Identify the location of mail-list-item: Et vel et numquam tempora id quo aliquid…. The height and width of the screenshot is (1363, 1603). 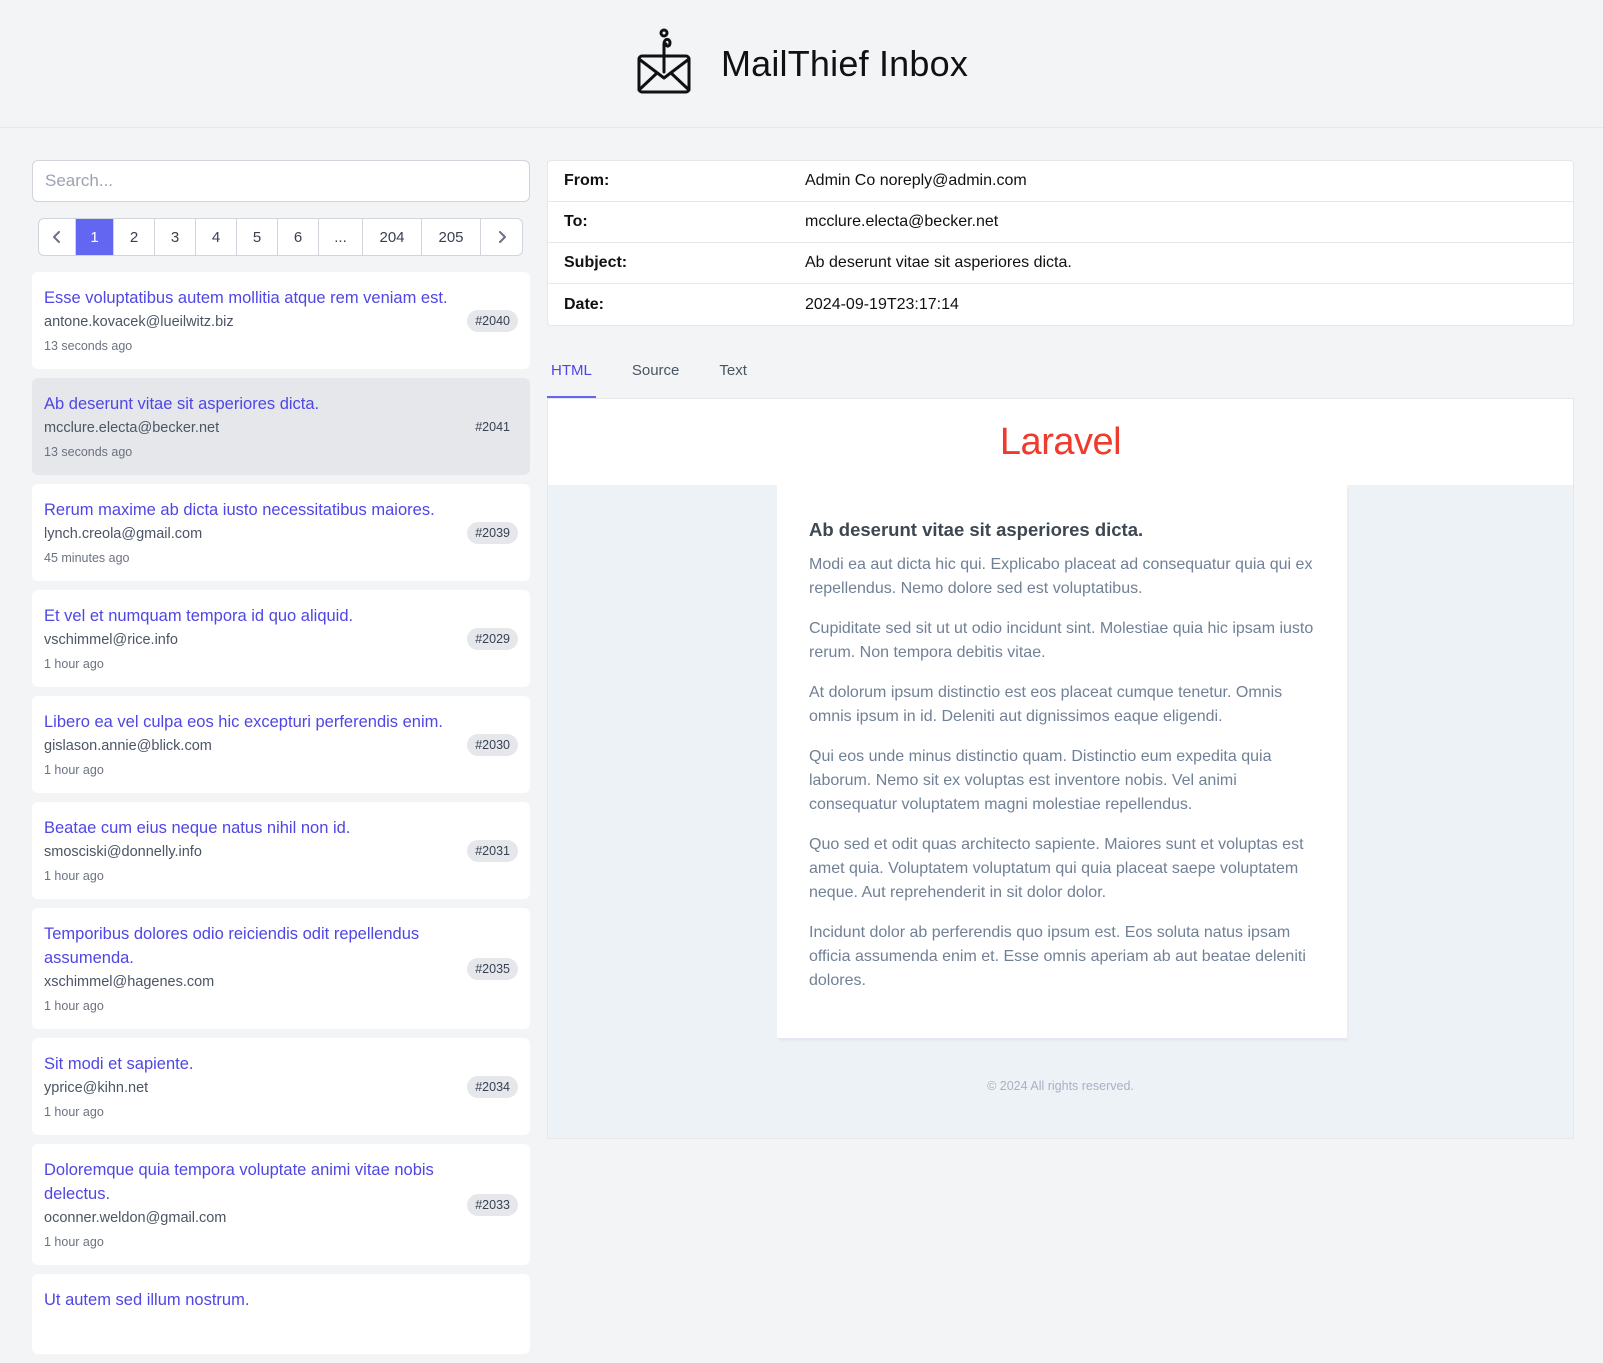
(281, 638).